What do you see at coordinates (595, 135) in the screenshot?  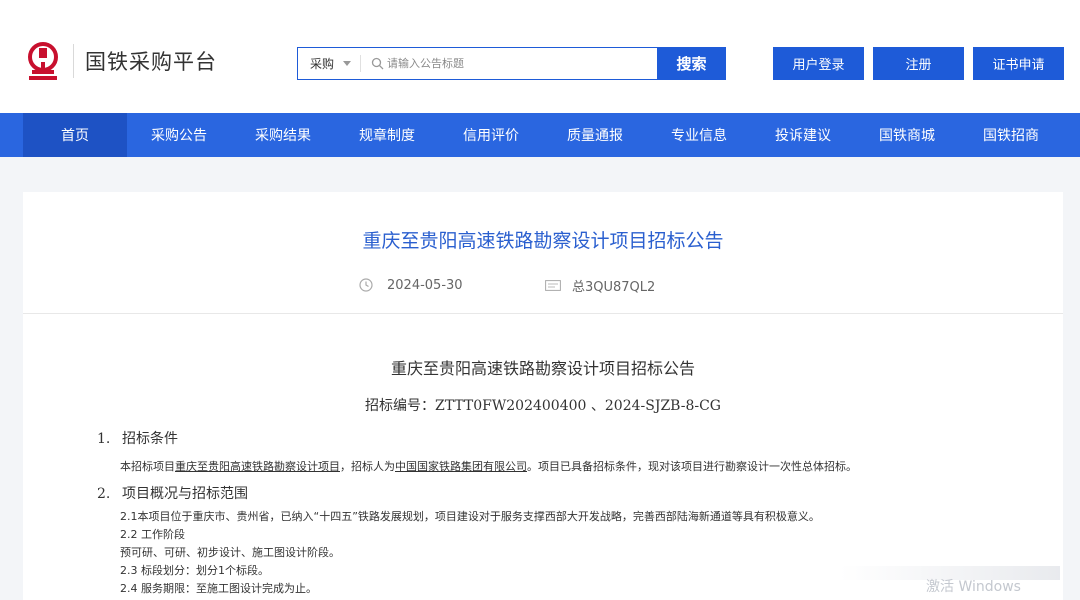 I see `nav-item-quality: 质量通报` at bounding box center [595, 135].